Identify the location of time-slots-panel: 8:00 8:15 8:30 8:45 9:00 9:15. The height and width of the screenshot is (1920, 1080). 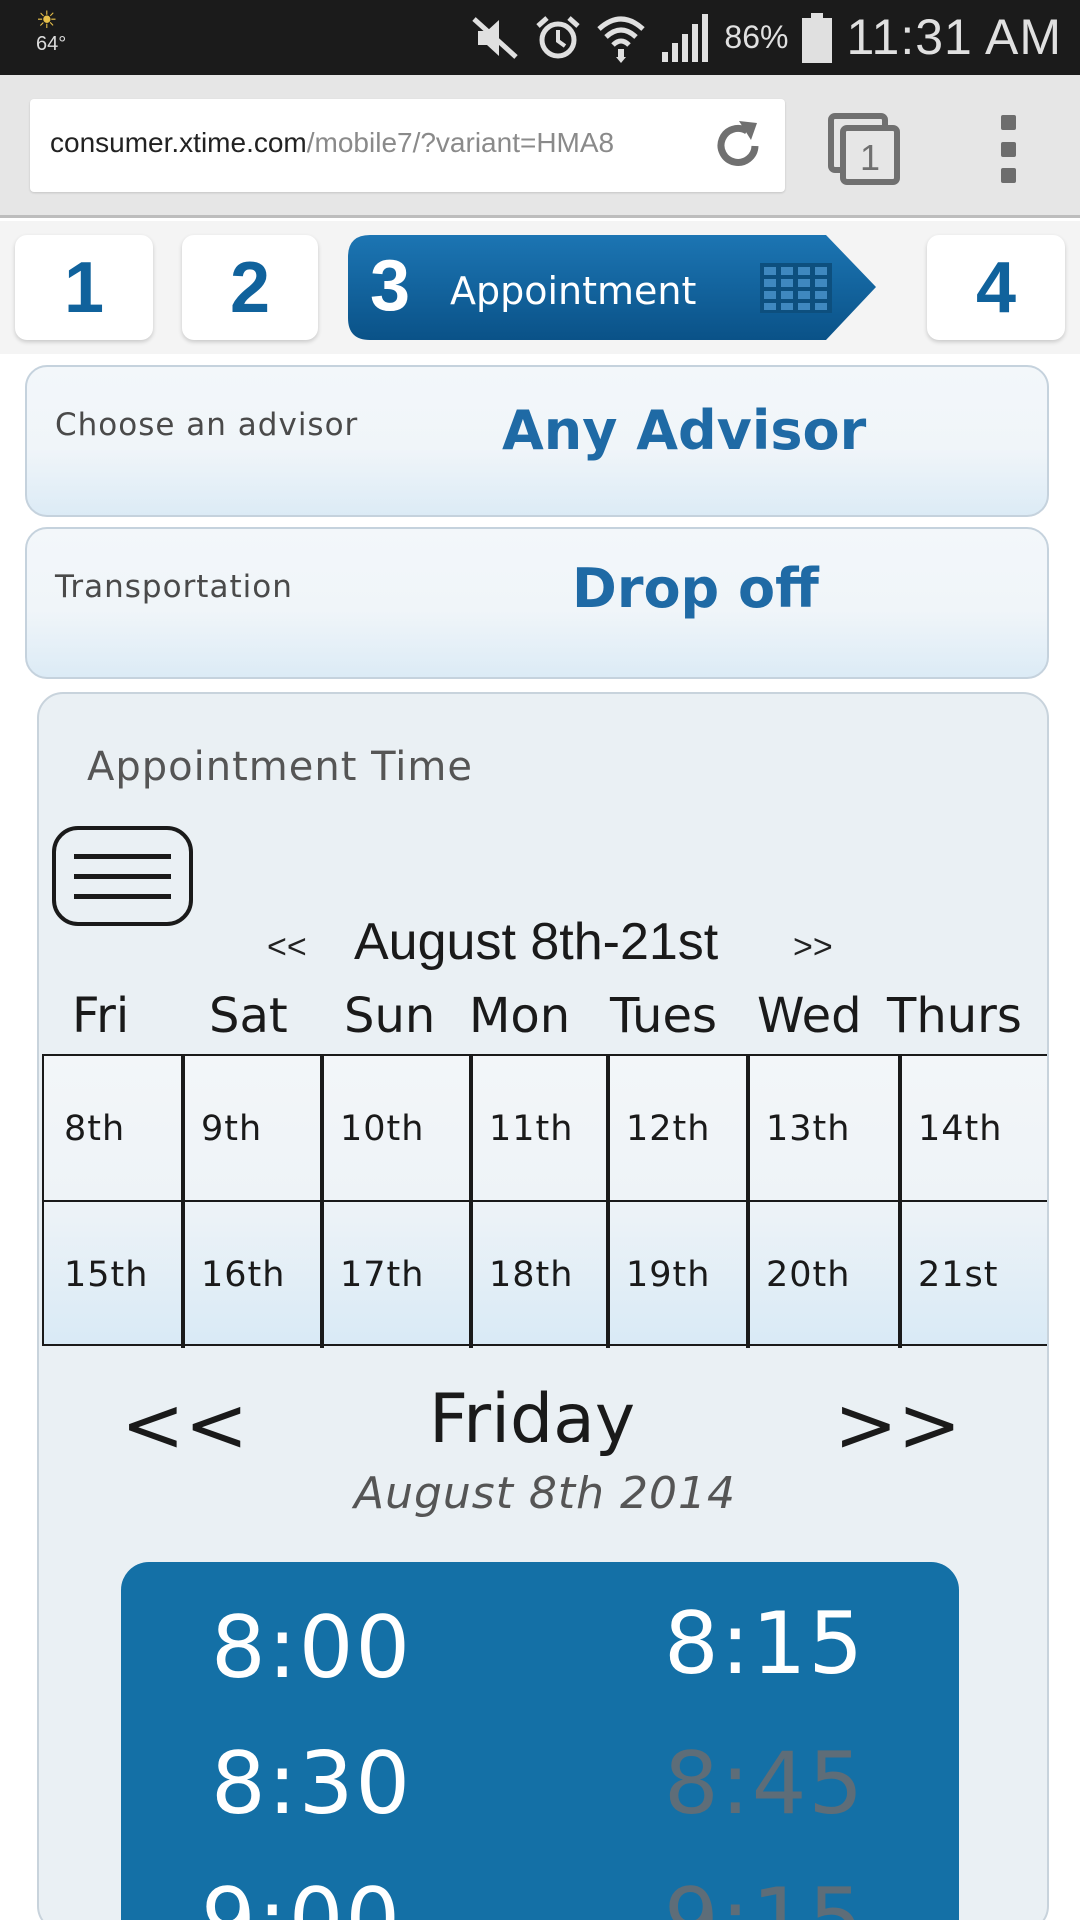
(540, 1741).